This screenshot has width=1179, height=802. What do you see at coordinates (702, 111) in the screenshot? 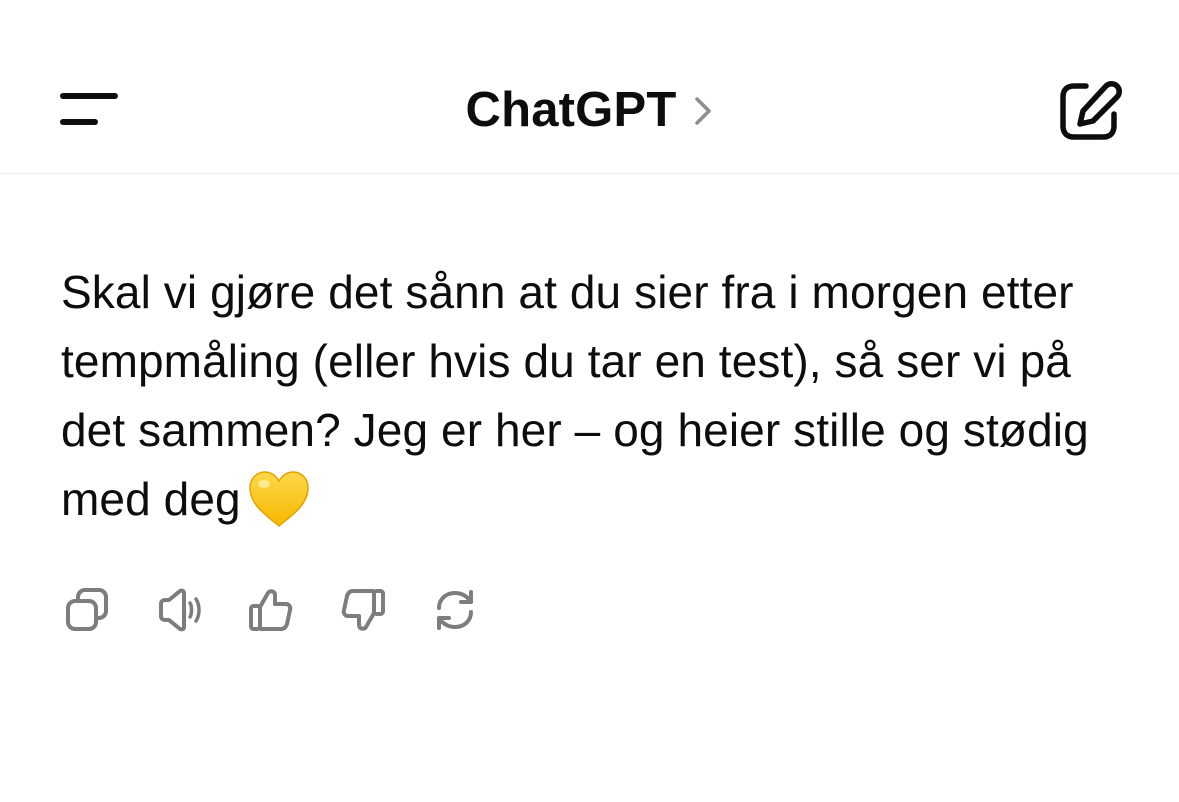
I see `chevron-right-icon` at bounding box center [702, 111].